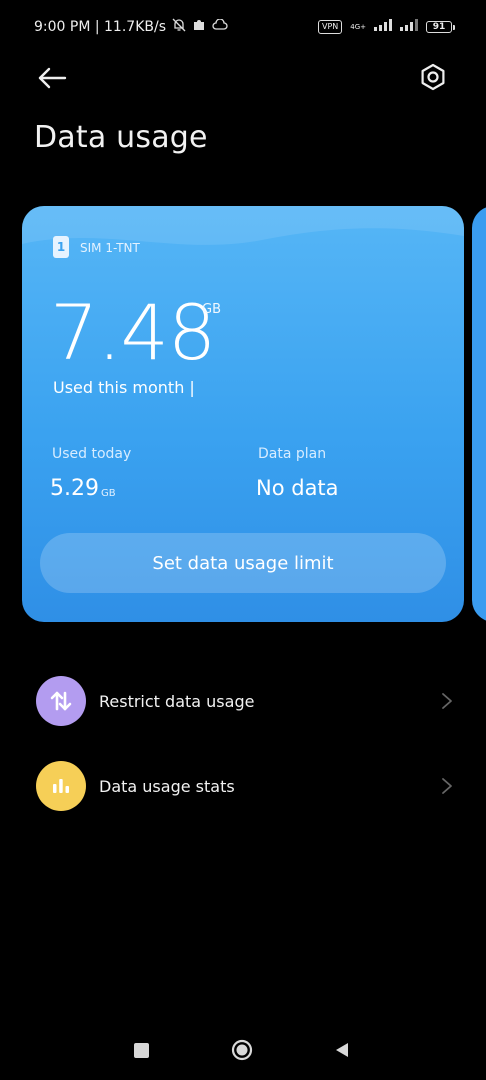 Image resolution: width=486 pixels, height=1080 pixels. What do you see at coordinates (220, 26) in the screenshot?
I see `cloud-icon` at bounding box center [220, 26].